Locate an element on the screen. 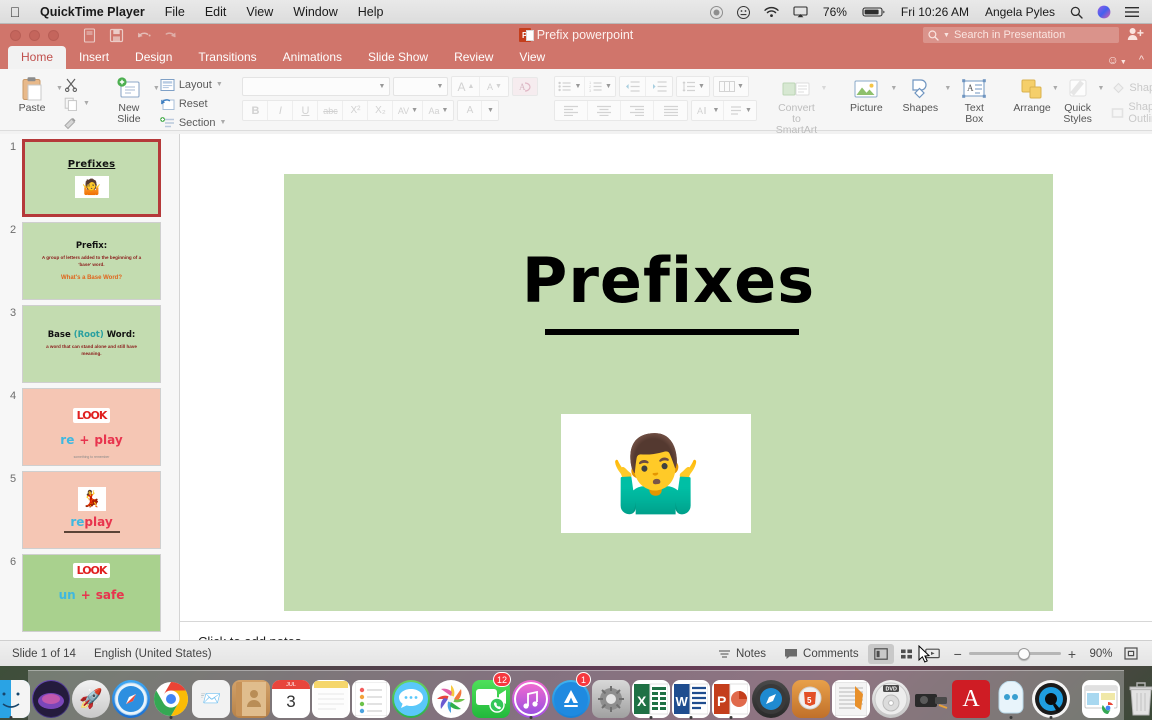 This screenshot has width=1152, height=720. save-as-icon is located at coordinates (89, 35).